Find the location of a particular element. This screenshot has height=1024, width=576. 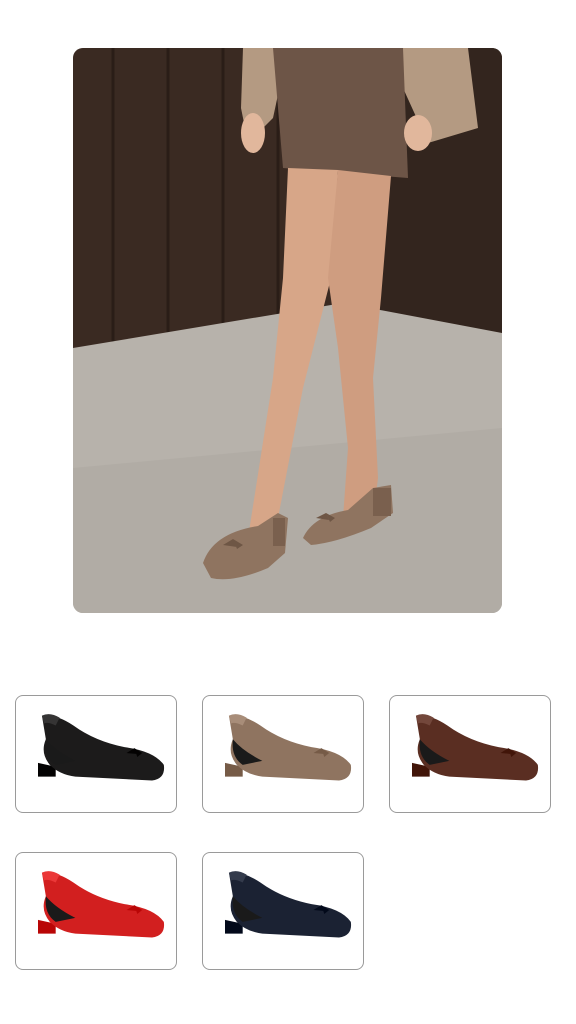

variant-thumbnail-red is located at coordinates (96, 911).